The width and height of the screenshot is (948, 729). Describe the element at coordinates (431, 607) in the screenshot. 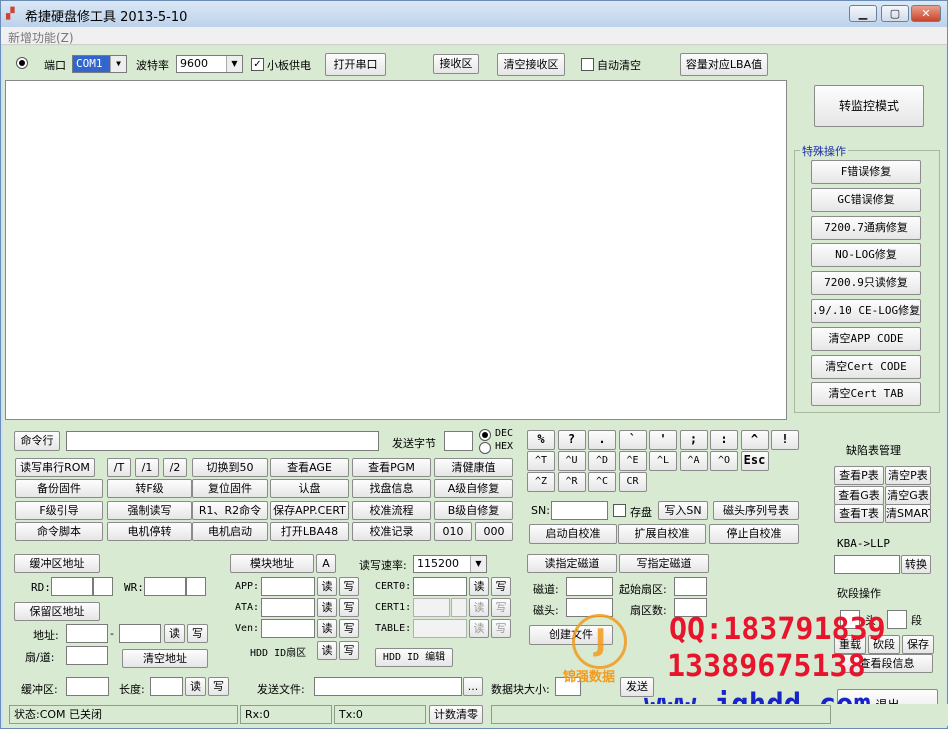

I see `cert1-input` at that location.